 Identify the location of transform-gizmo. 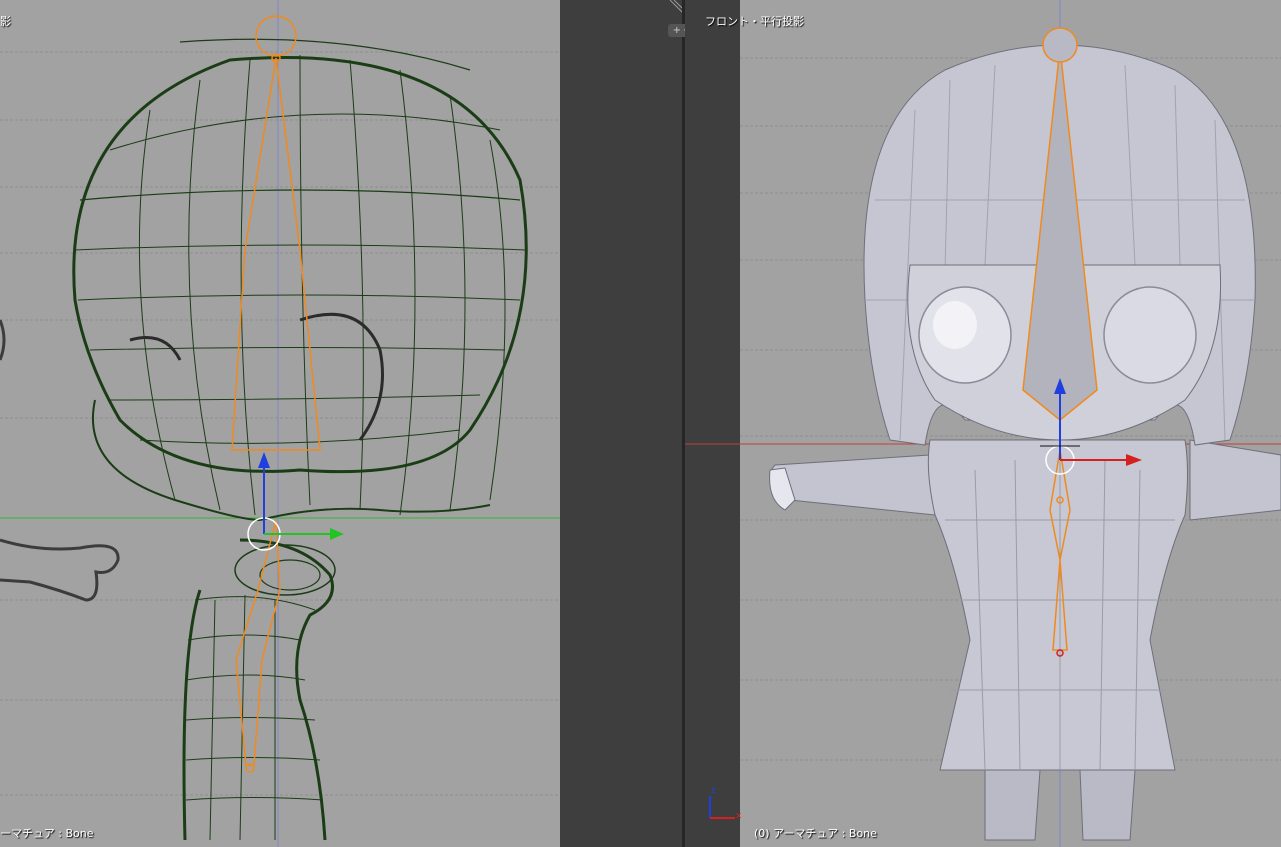
(295, 501).